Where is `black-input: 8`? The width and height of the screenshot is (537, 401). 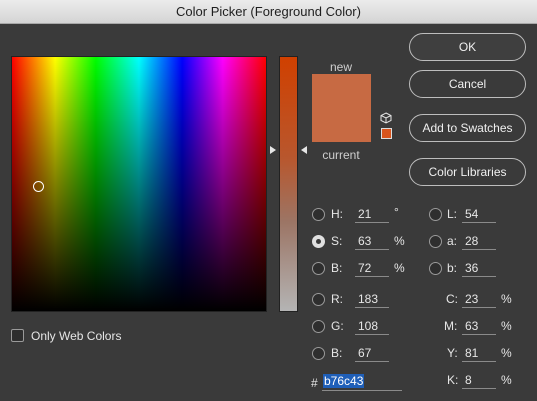 black-input: 8 is located at coordinates (479, 380).